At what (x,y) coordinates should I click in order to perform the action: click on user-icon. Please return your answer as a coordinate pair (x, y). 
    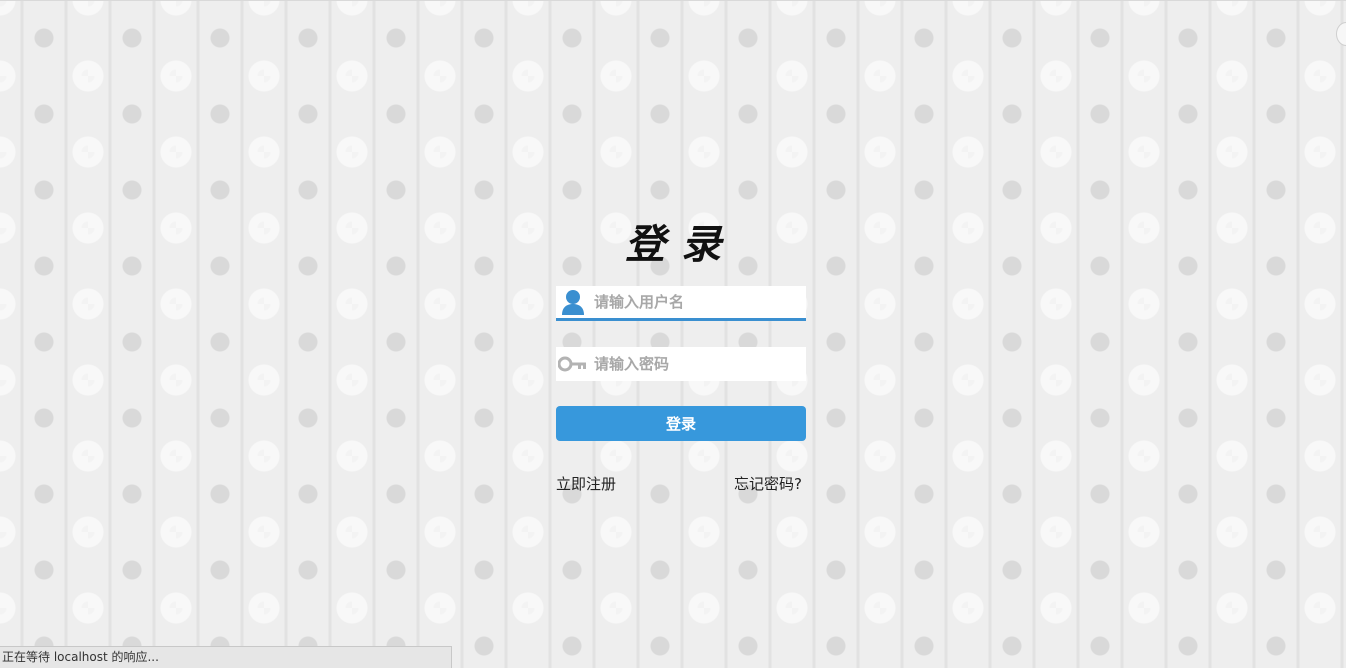
    Looking at the image, I should click on (573, 302).